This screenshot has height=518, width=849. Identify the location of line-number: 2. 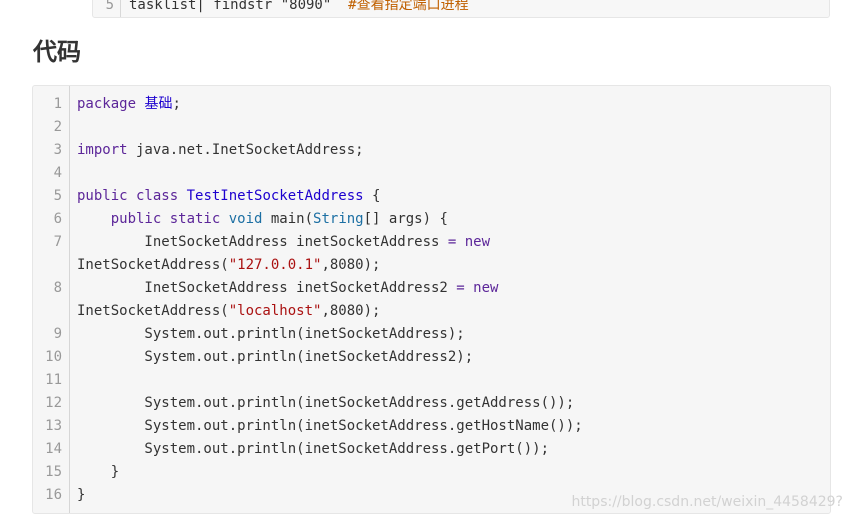
(57, 127).